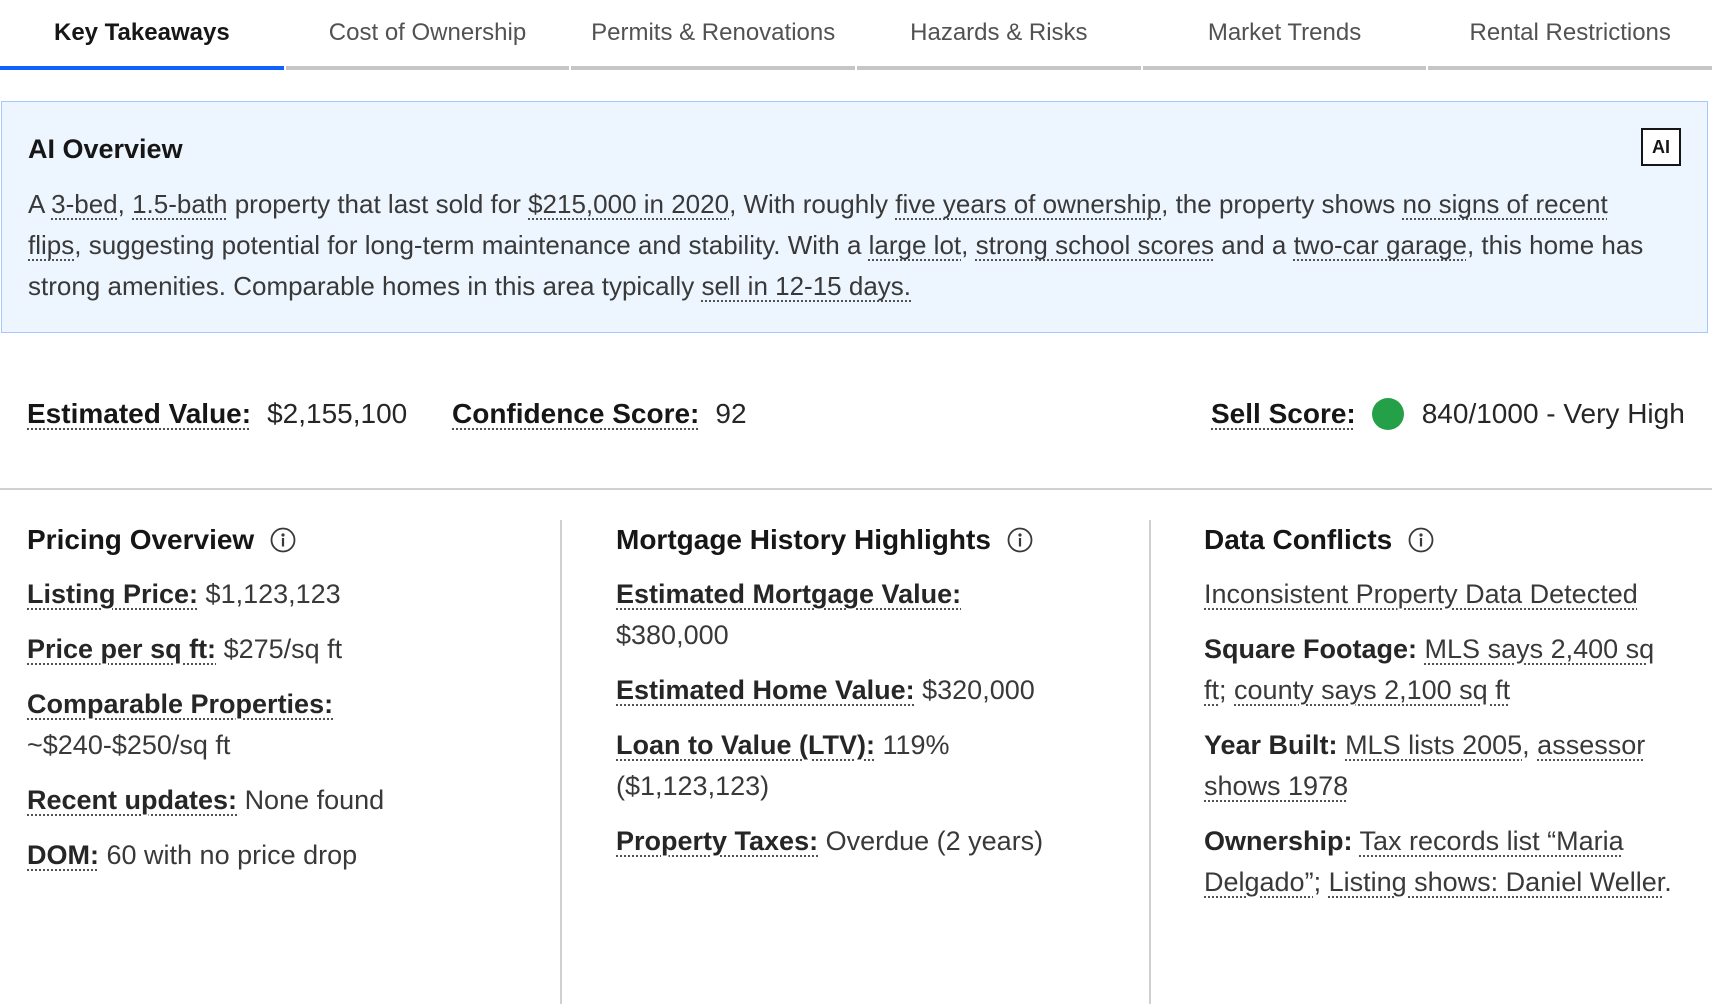  What do you see at coordinates (1028, 204) in the screenshot?
I see `overview-link-ownership: five years of ownership` at bounding box center [1028, 204].